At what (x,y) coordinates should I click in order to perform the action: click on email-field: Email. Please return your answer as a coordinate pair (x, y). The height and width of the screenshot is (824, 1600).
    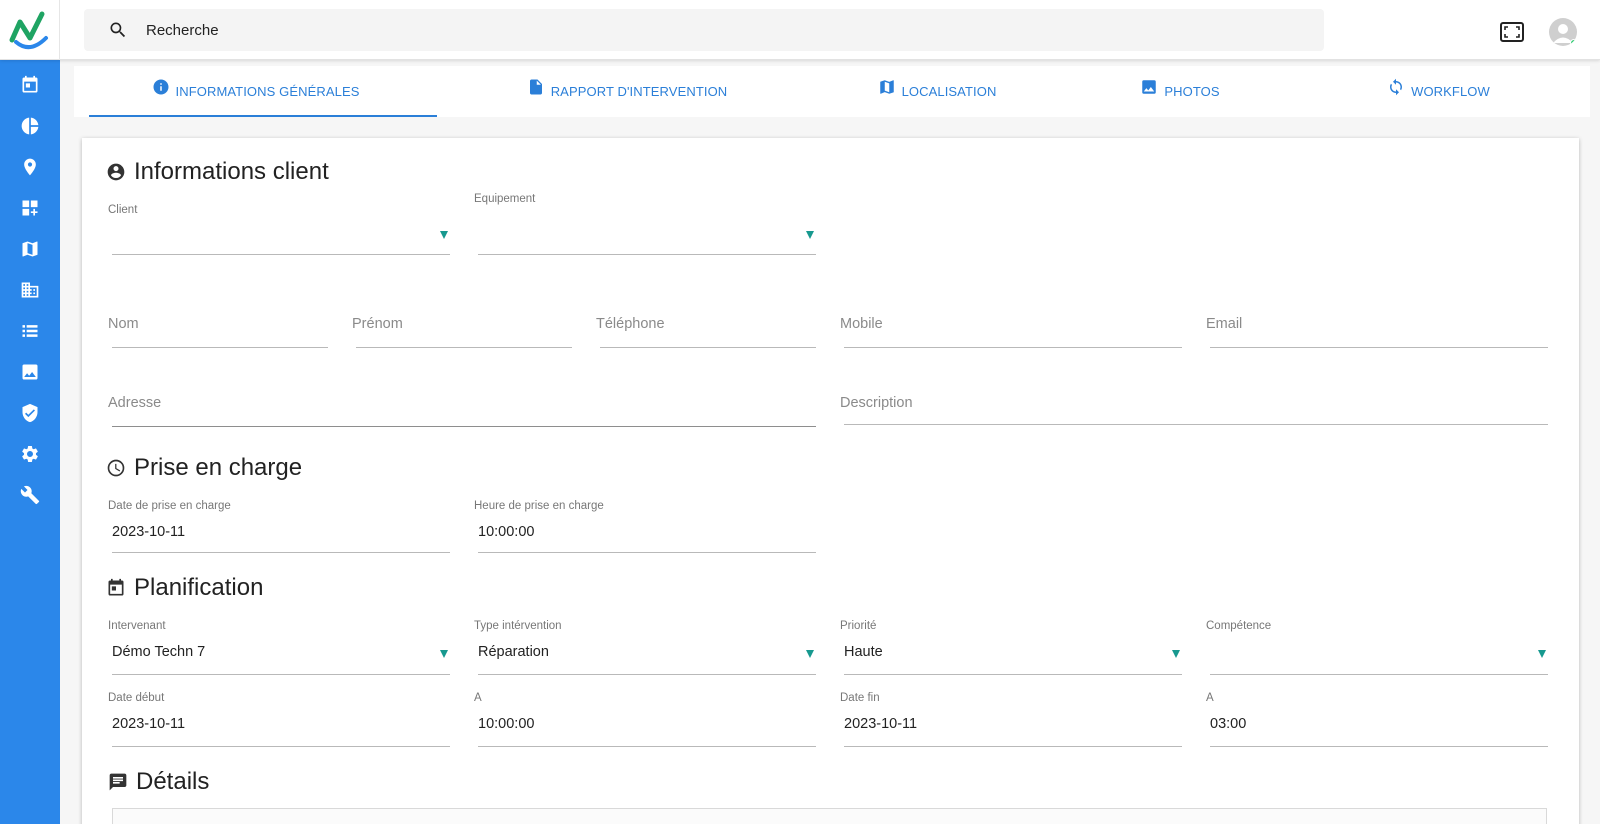
    Looking at the image, I should click on (1377, 333).